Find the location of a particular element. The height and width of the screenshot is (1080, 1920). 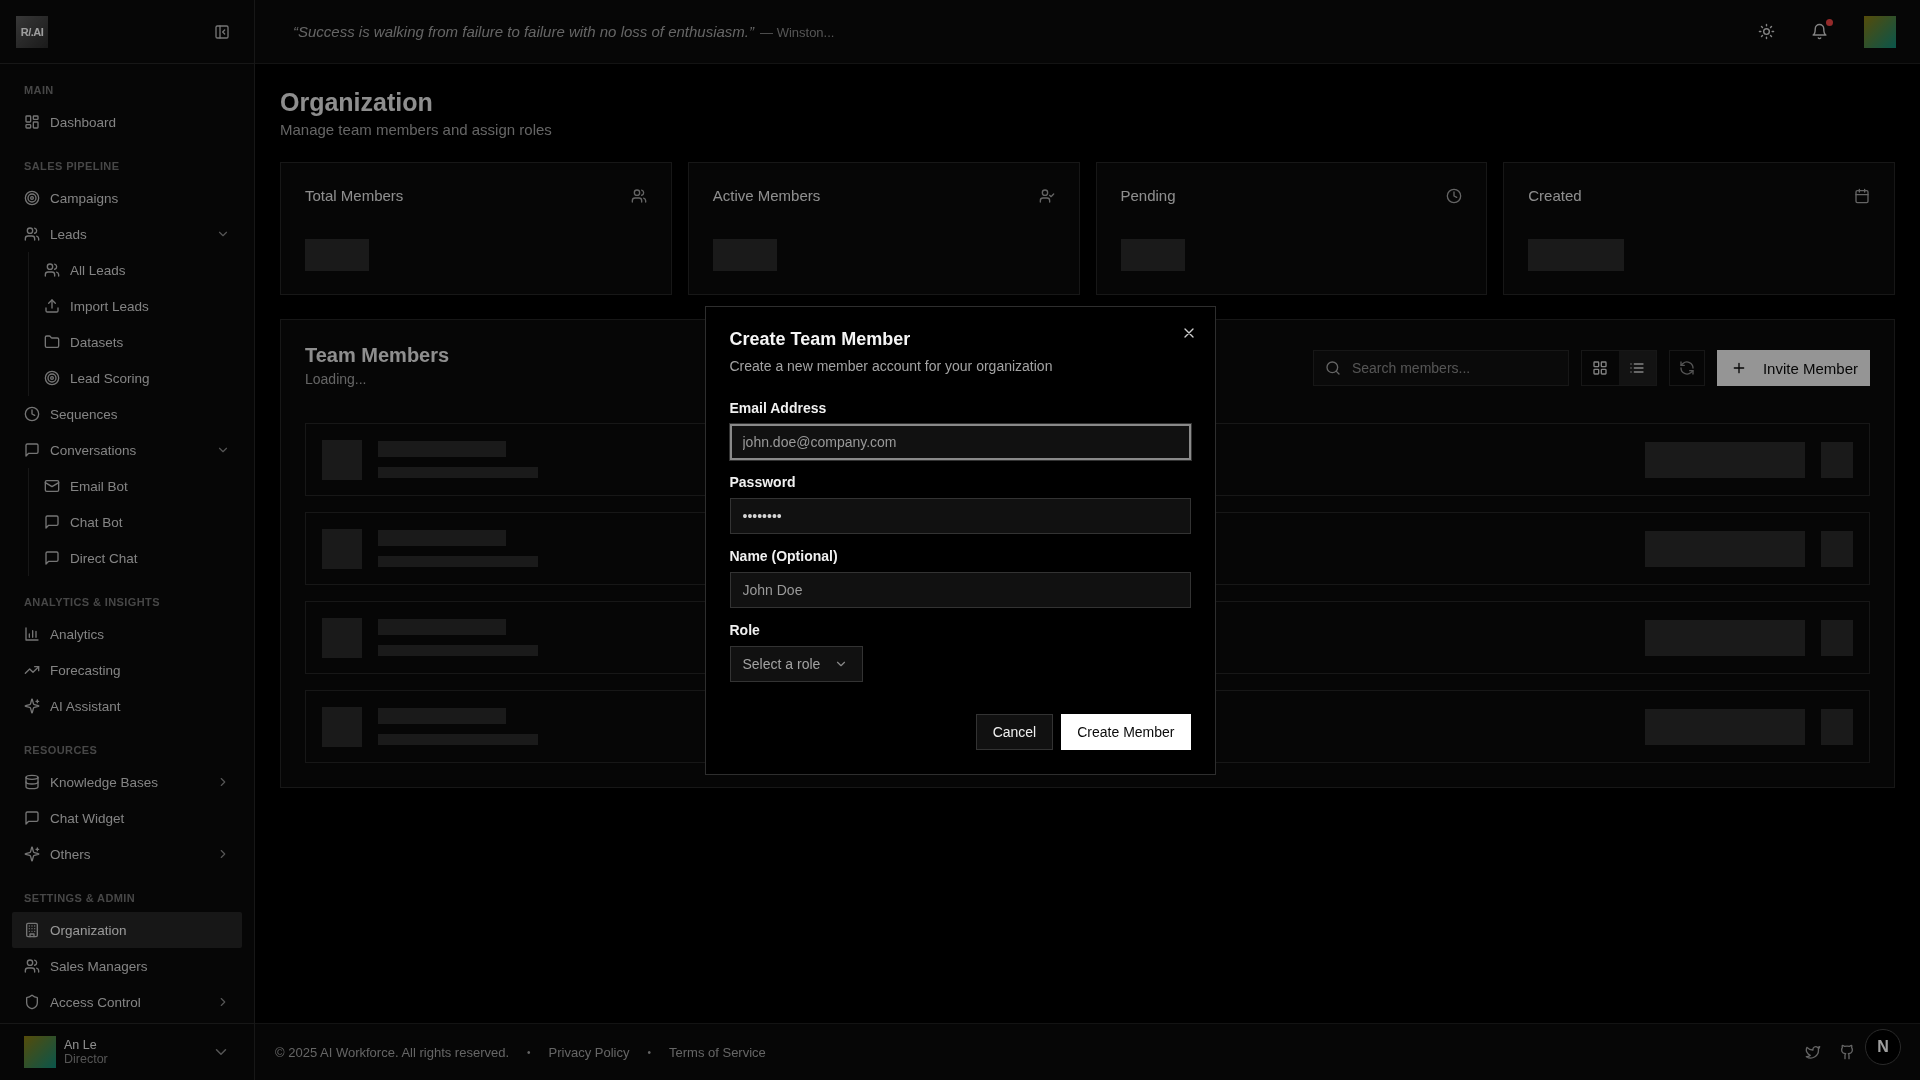

sidebar-item: Sales Managers is located at coordinates (127, 966).